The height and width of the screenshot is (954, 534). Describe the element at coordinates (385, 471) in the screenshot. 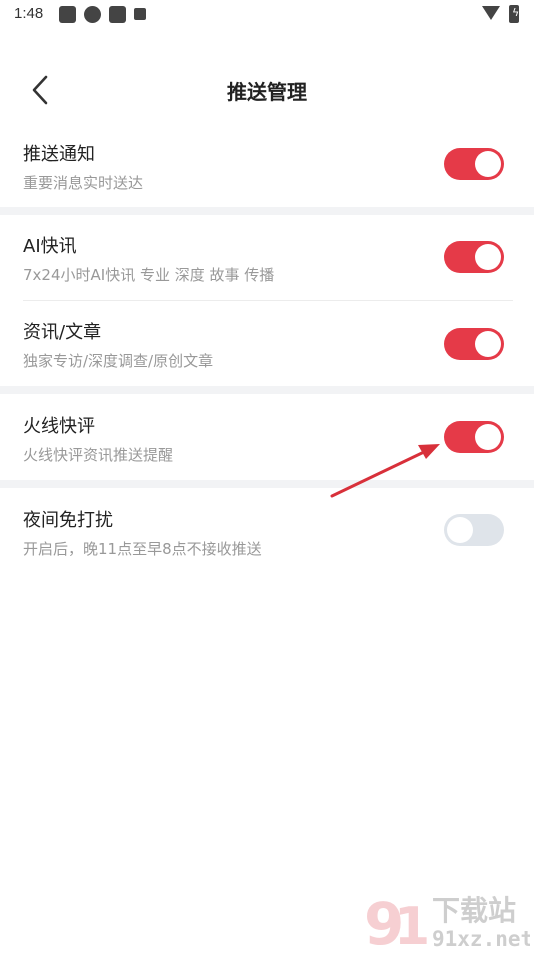

I see `annotation-arrow` at that location.